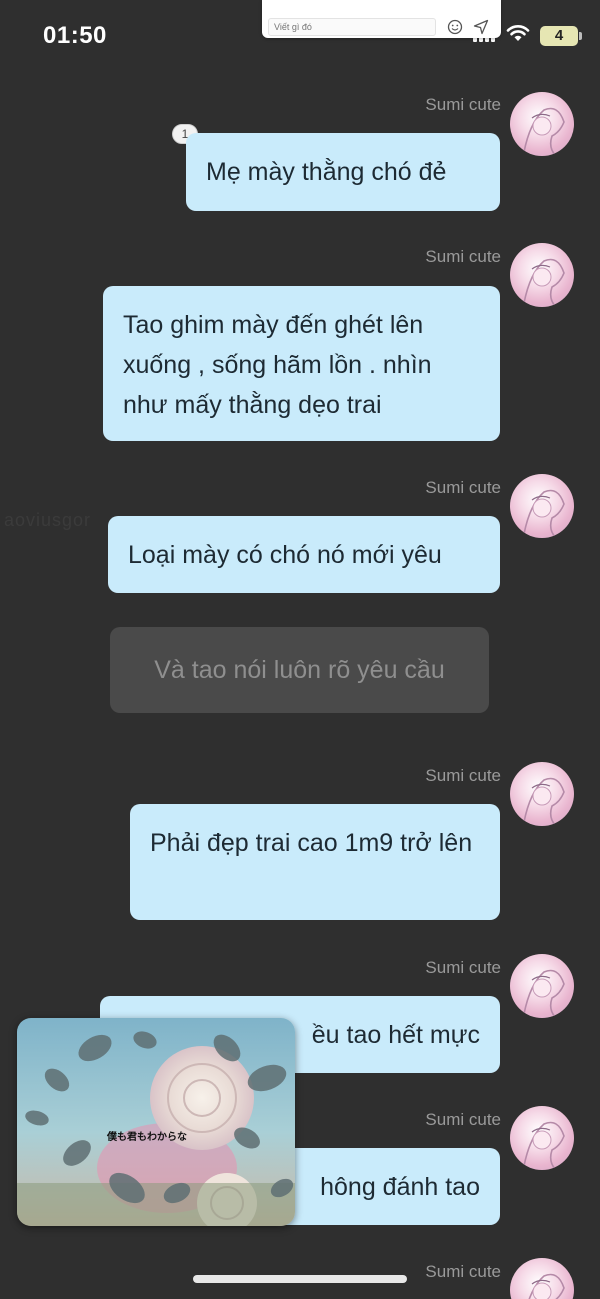 This screenshot has width=600, height=1299. Describe the element at coordinates (352, 27) in the screenshot. I see `reply-input` at that location.